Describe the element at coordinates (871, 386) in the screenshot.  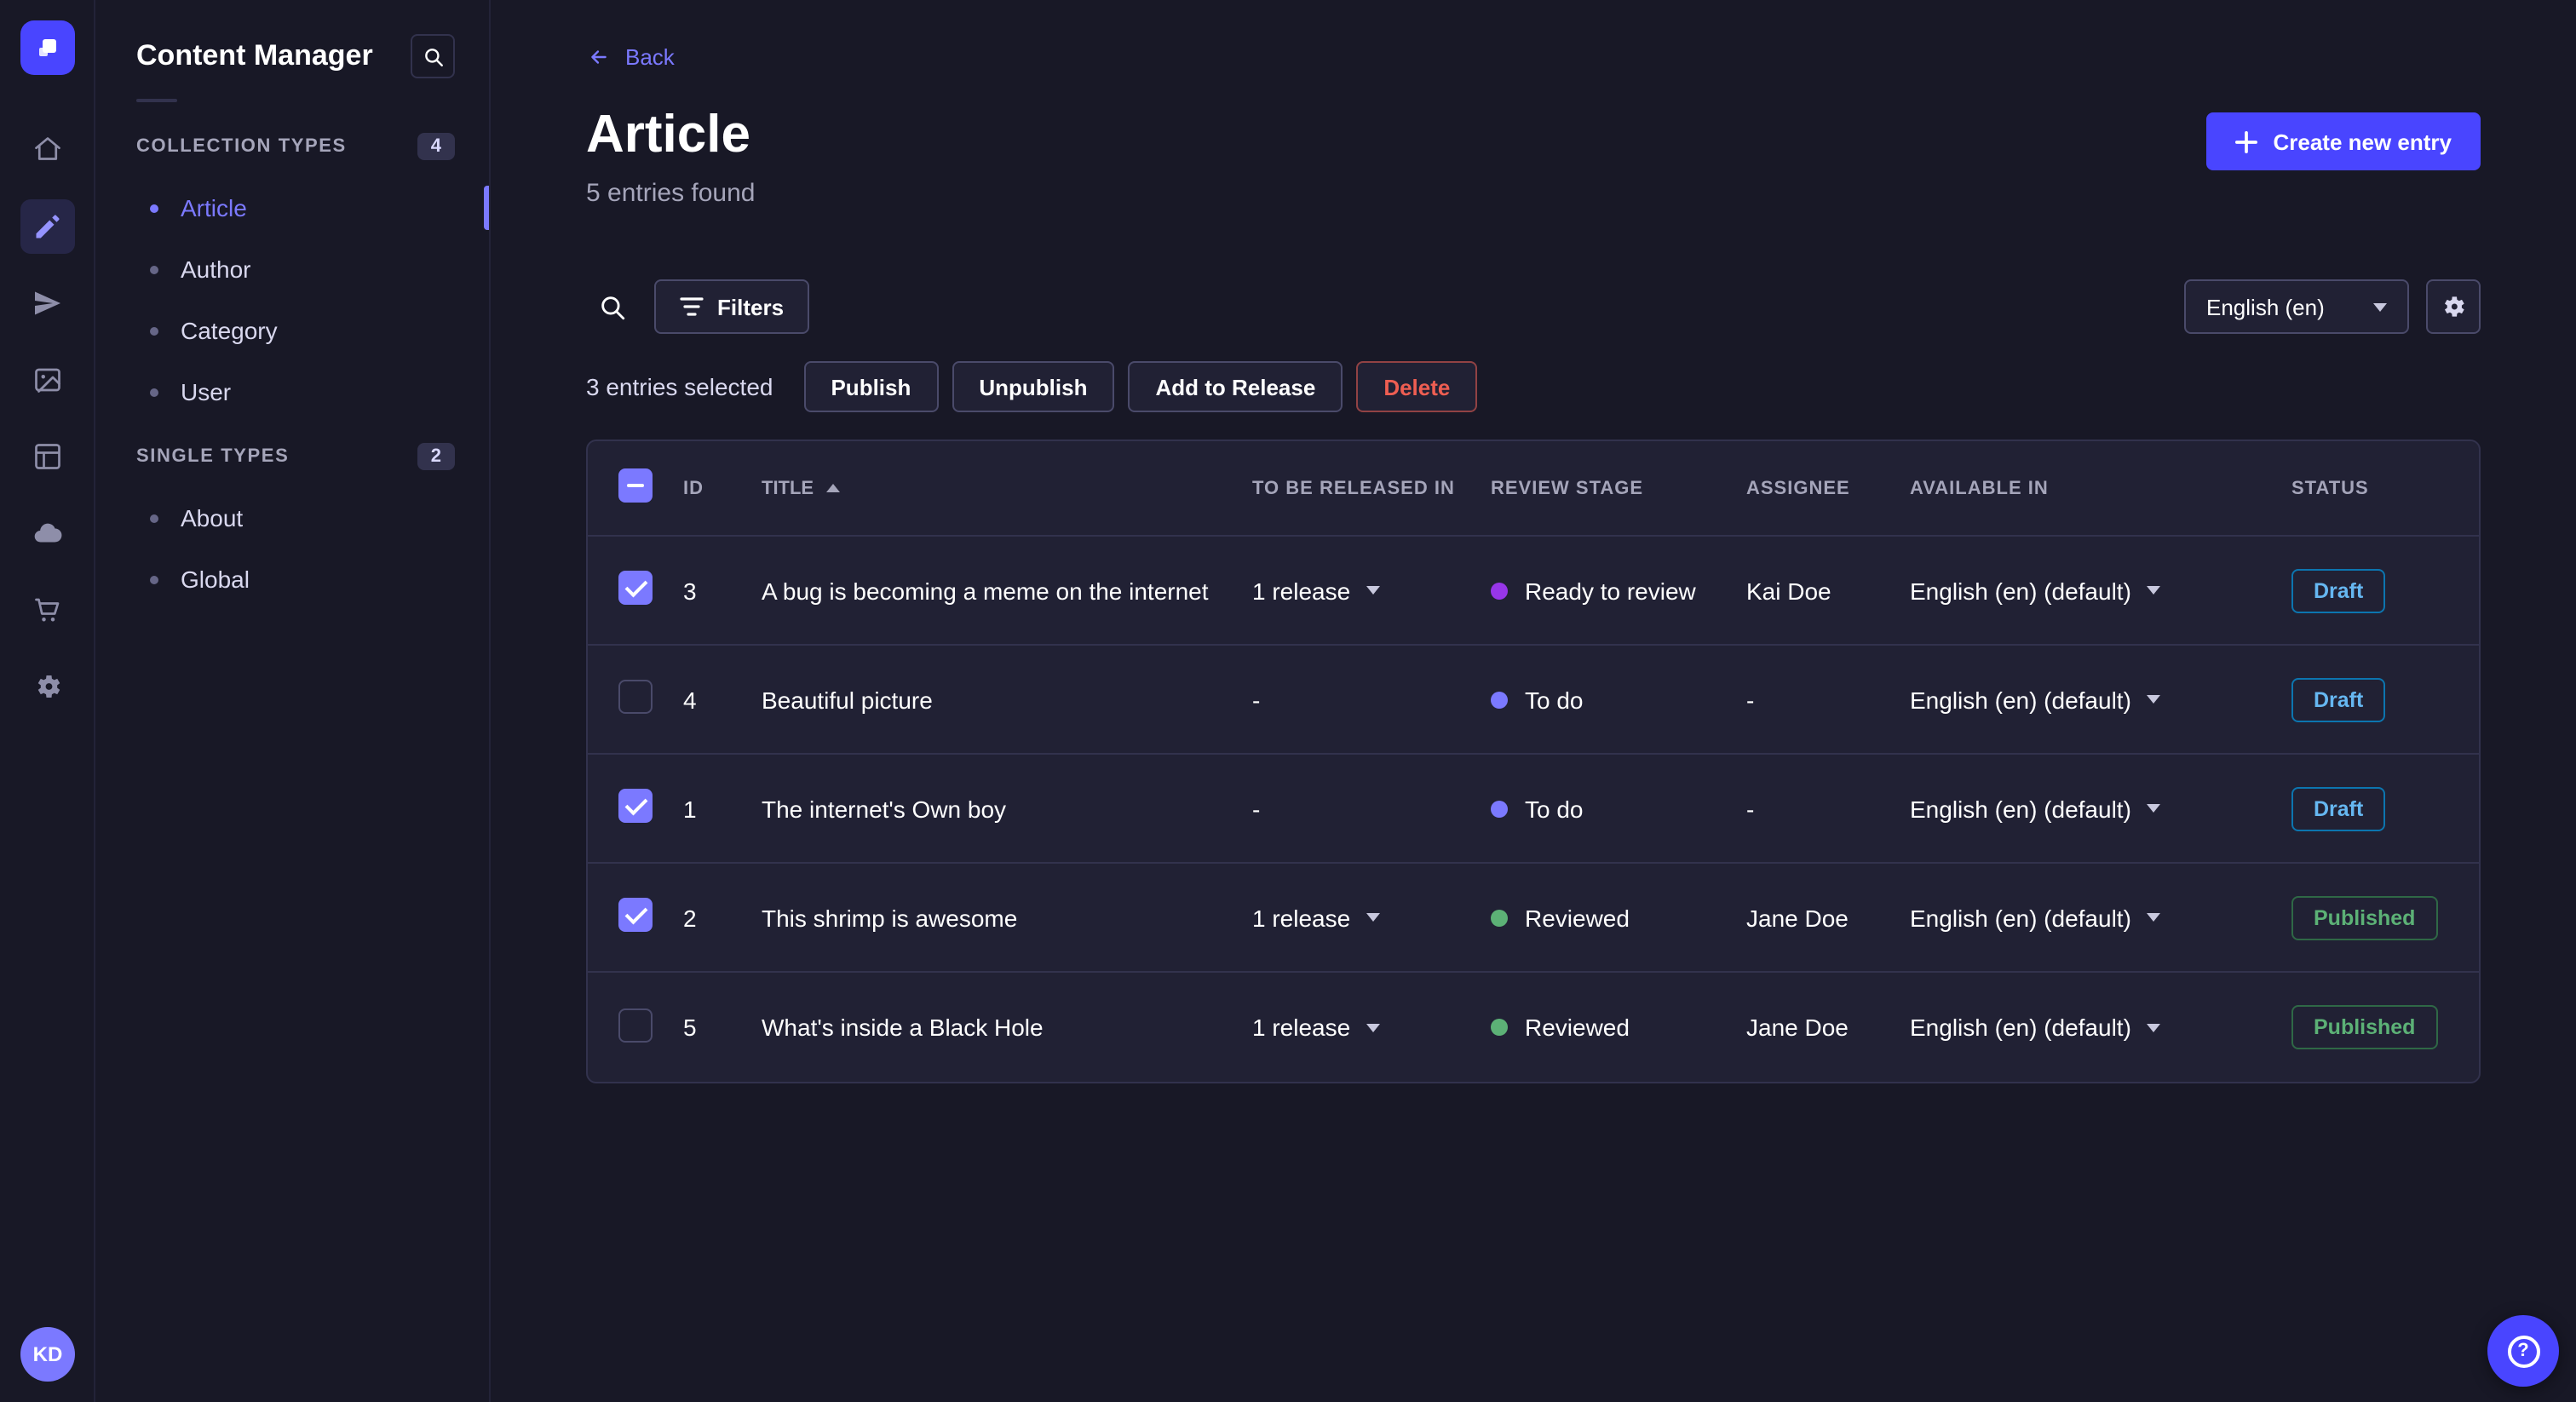
I see `publish-button: Publish` at that location.